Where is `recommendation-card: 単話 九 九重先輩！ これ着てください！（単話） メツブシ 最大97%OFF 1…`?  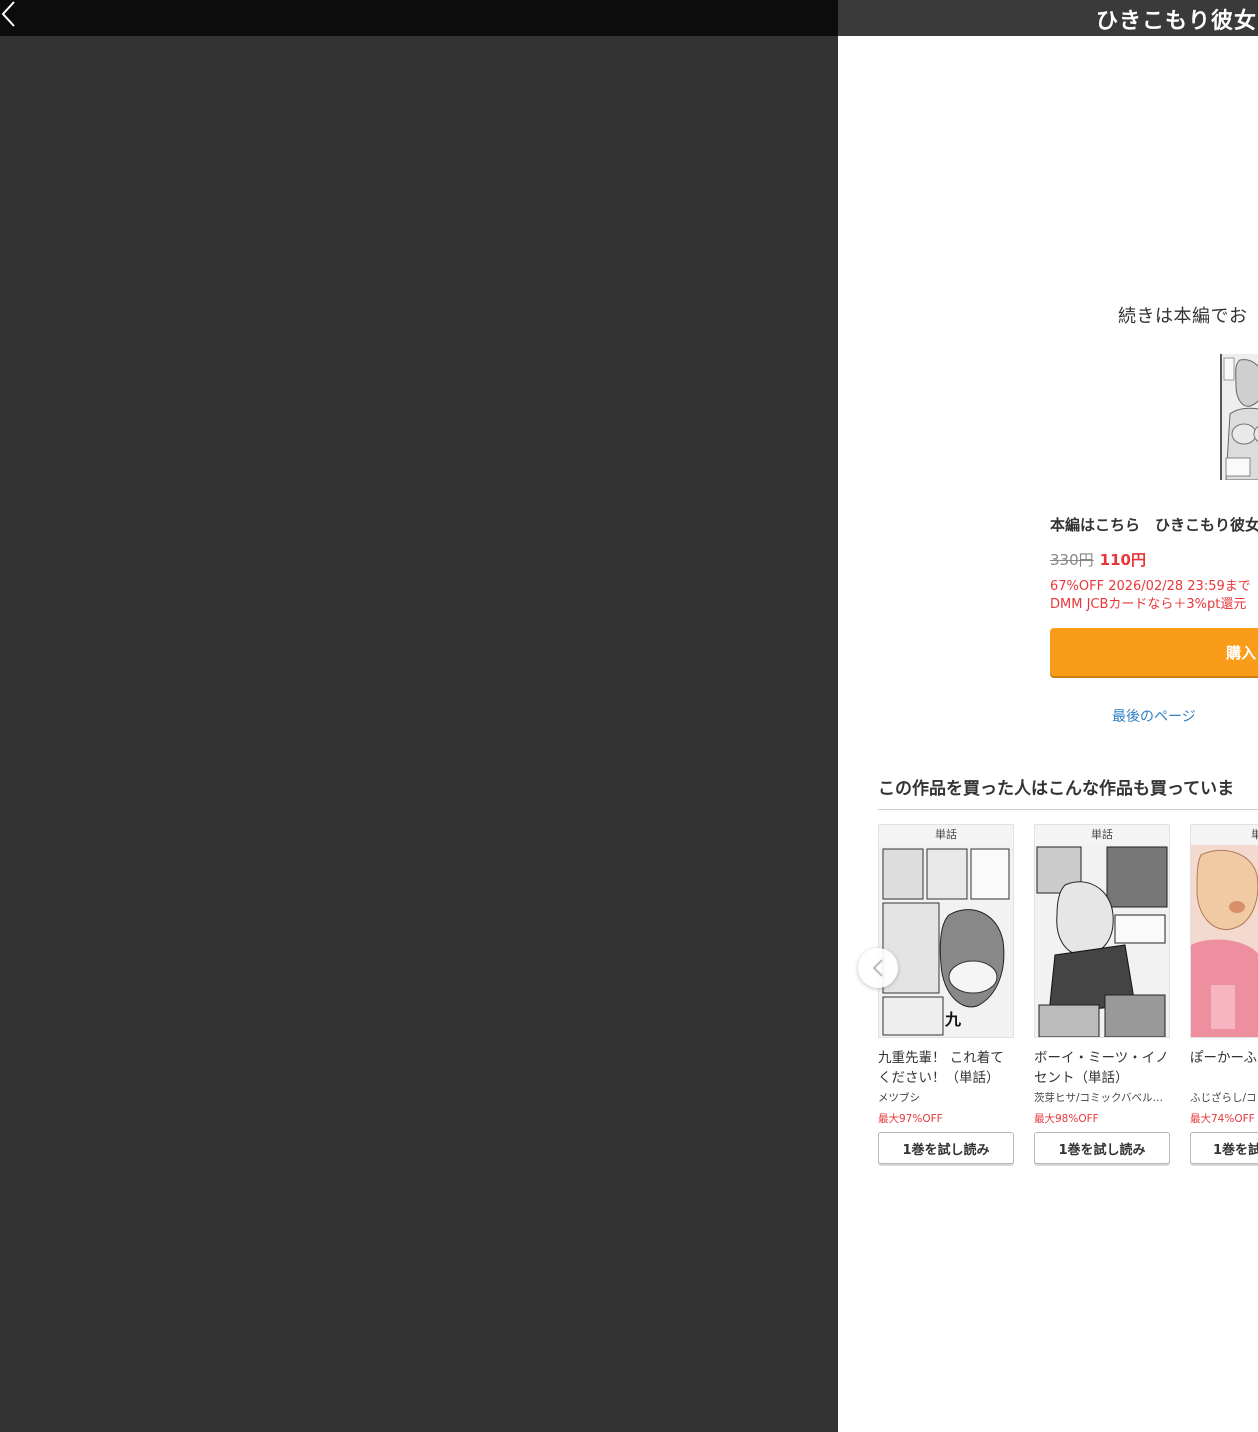
recommendation-card: 単話 九 九重先輩！ これ着てください！（単話） メツブシ 最大97%OFF 1… is located at coordinates (946, 994).